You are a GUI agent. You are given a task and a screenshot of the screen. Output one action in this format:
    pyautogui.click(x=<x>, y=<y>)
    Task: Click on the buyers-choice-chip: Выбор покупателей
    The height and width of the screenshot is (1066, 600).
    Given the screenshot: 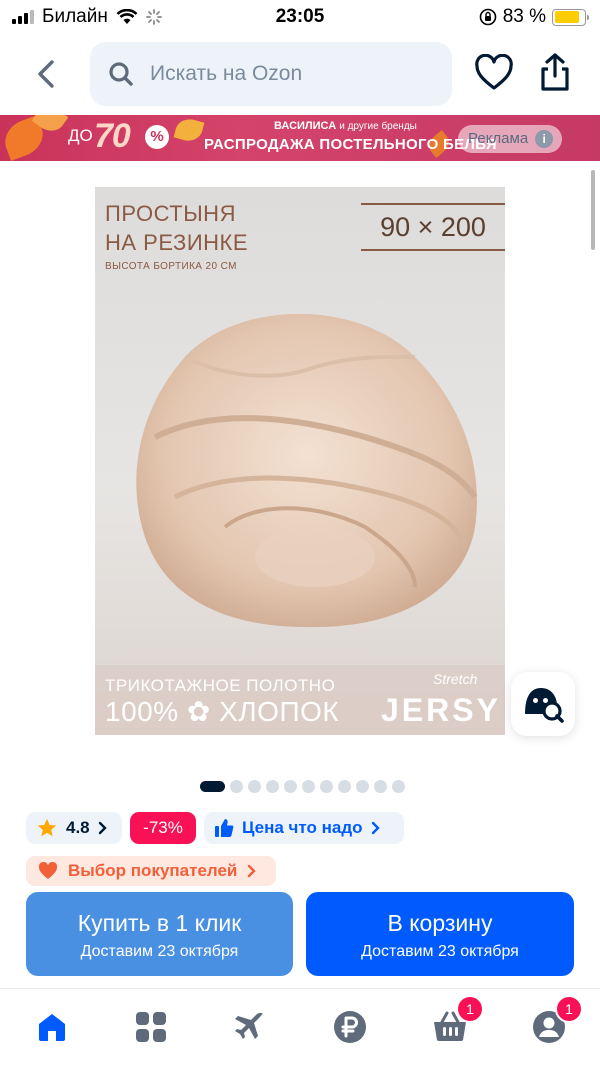 What is the action you would take?
    pyautogui.click(x=151, y=871)
    